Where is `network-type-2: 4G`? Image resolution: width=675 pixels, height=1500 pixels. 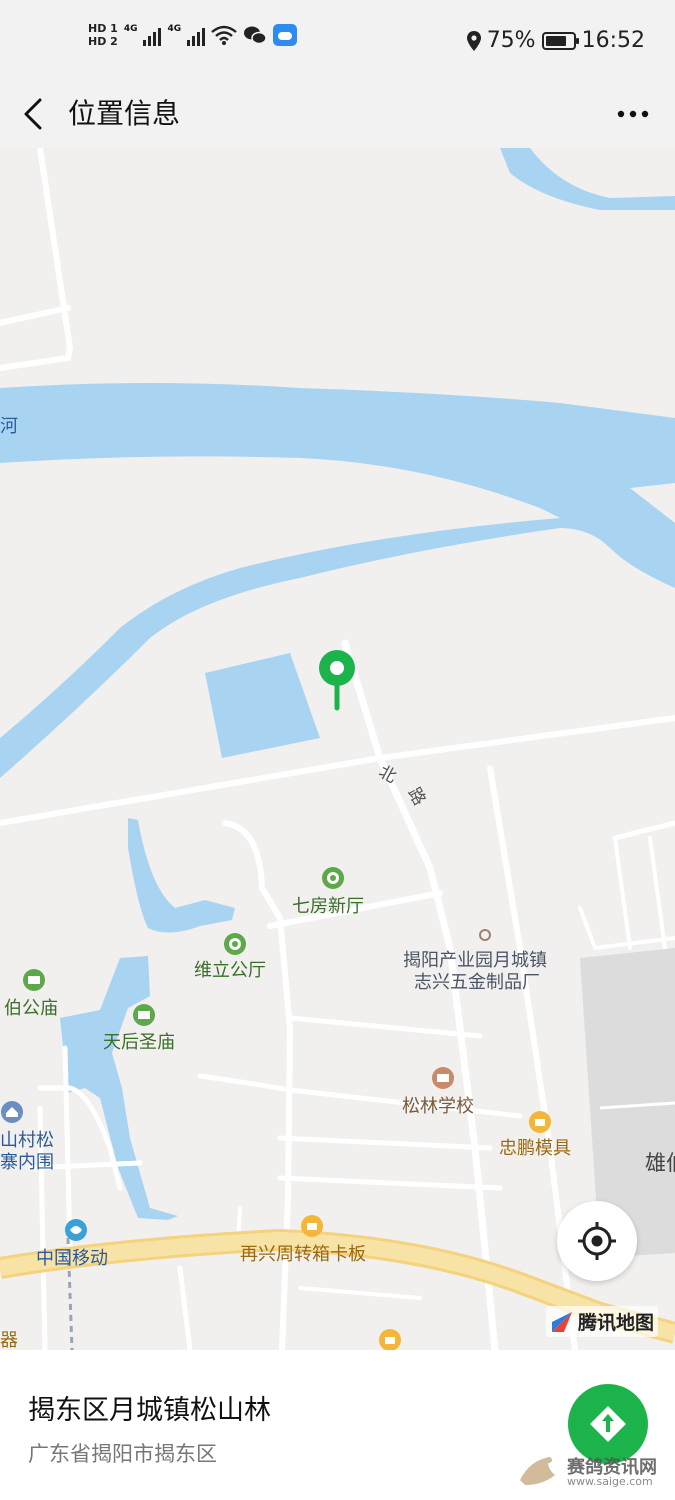
network-type-2: 4G is located at coordinates (174, 29).